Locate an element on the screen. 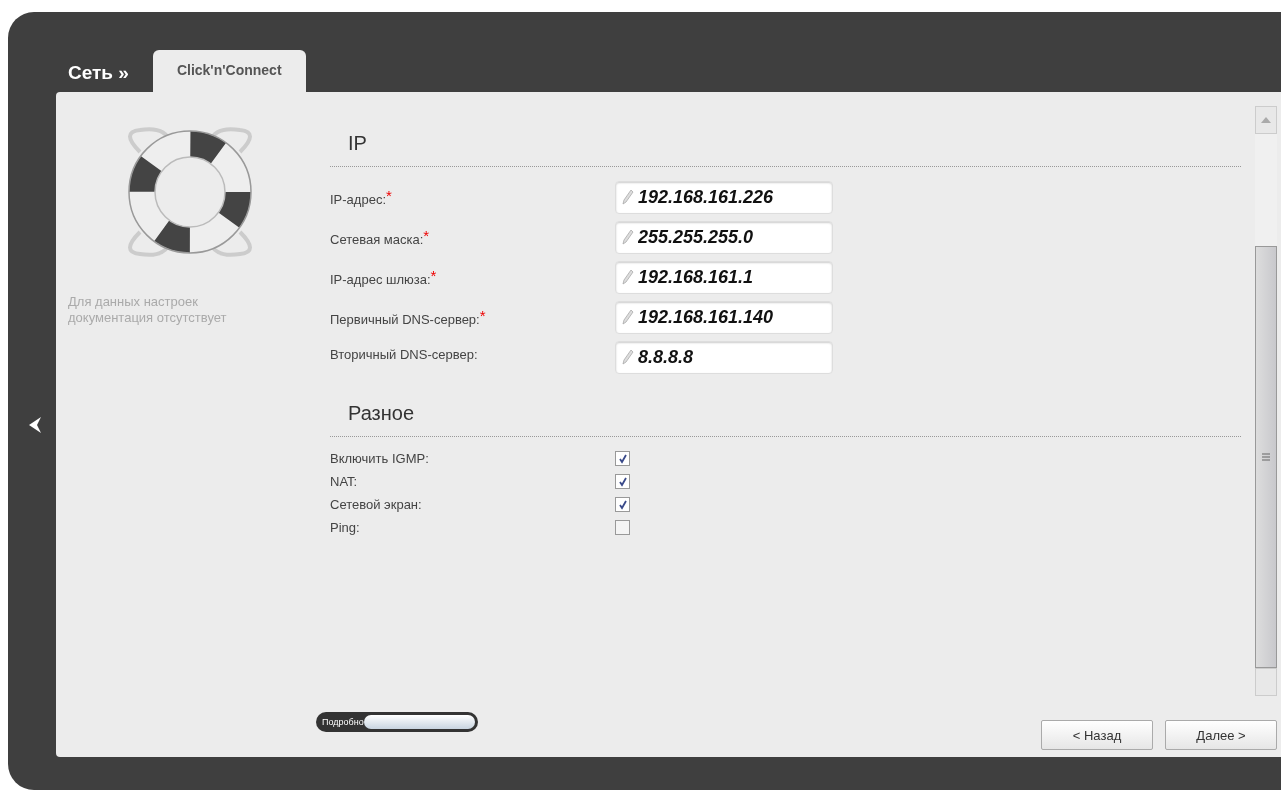 This screenshot has width=1281, height=794. field-label: NAT: is located at coordinates (344, 481).